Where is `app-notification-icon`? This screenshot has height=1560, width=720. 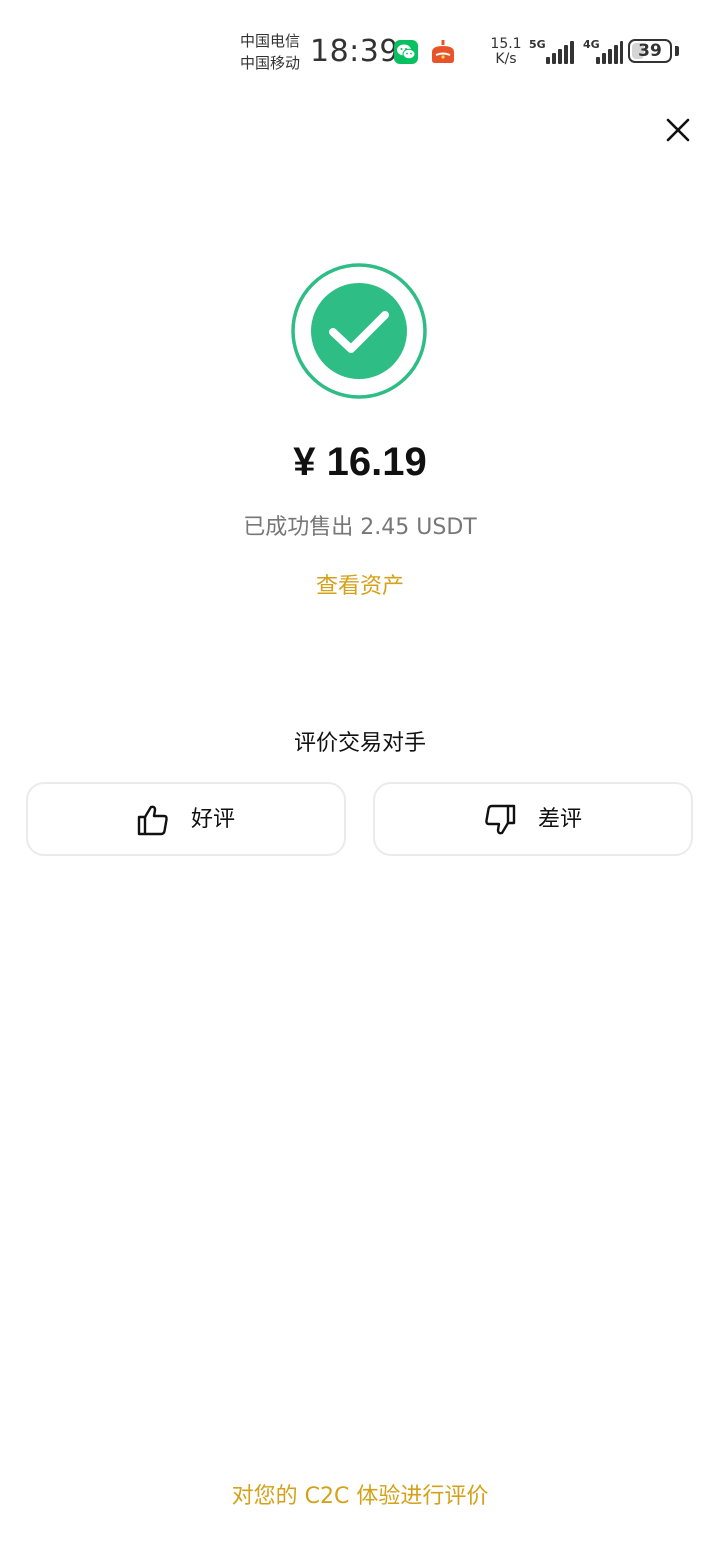
app-notification-icon is located at coordinates (443, 52).